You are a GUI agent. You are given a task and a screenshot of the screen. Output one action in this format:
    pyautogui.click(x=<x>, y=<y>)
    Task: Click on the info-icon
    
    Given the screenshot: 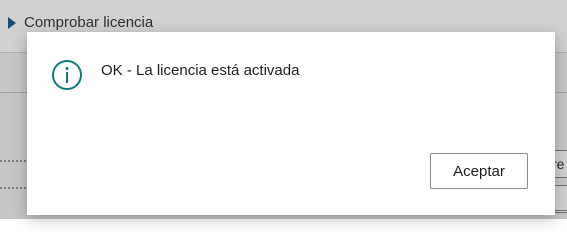 What is the action you would take?
    pyautogui.click(x=67, y=75)
    